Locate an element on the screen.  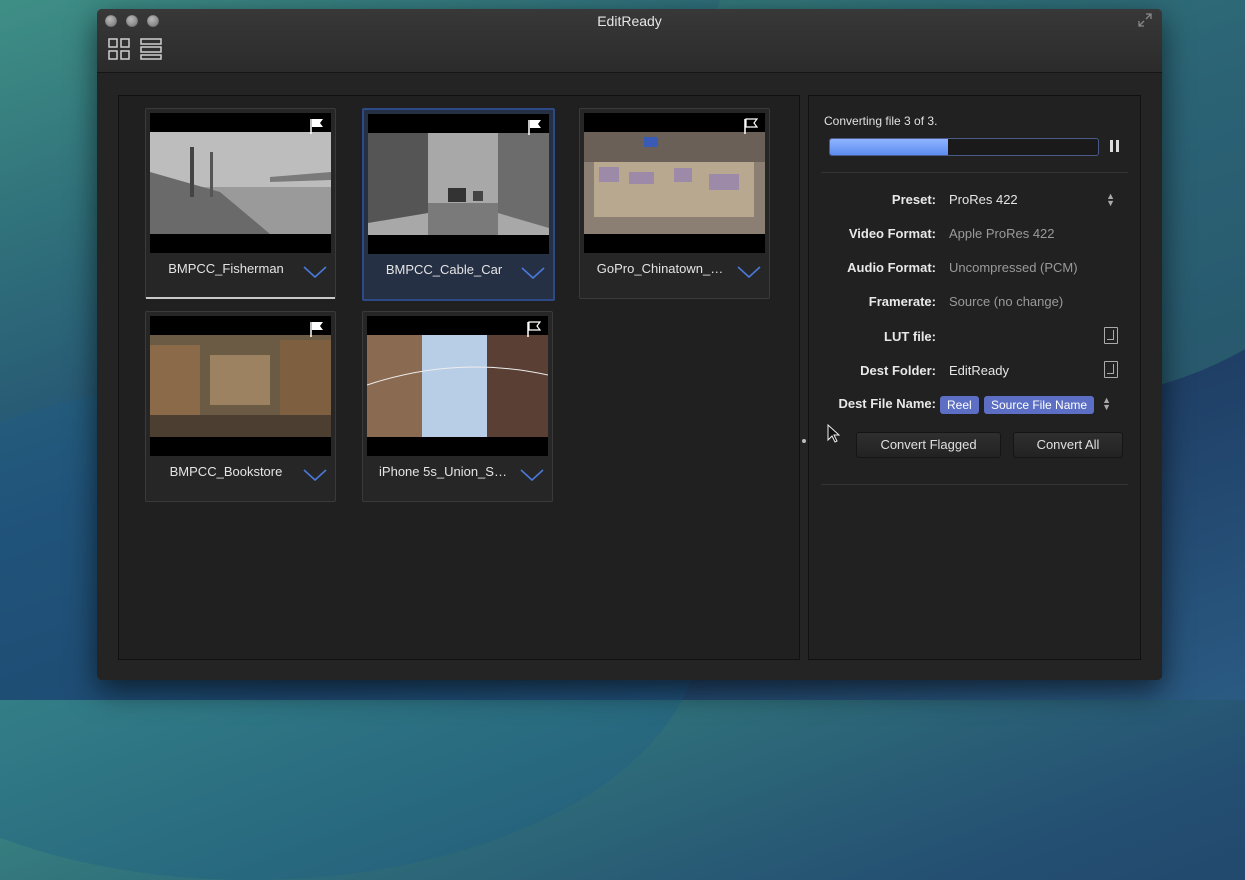
framerate-value: Source (no change) is located at coordinates (1006, 301).